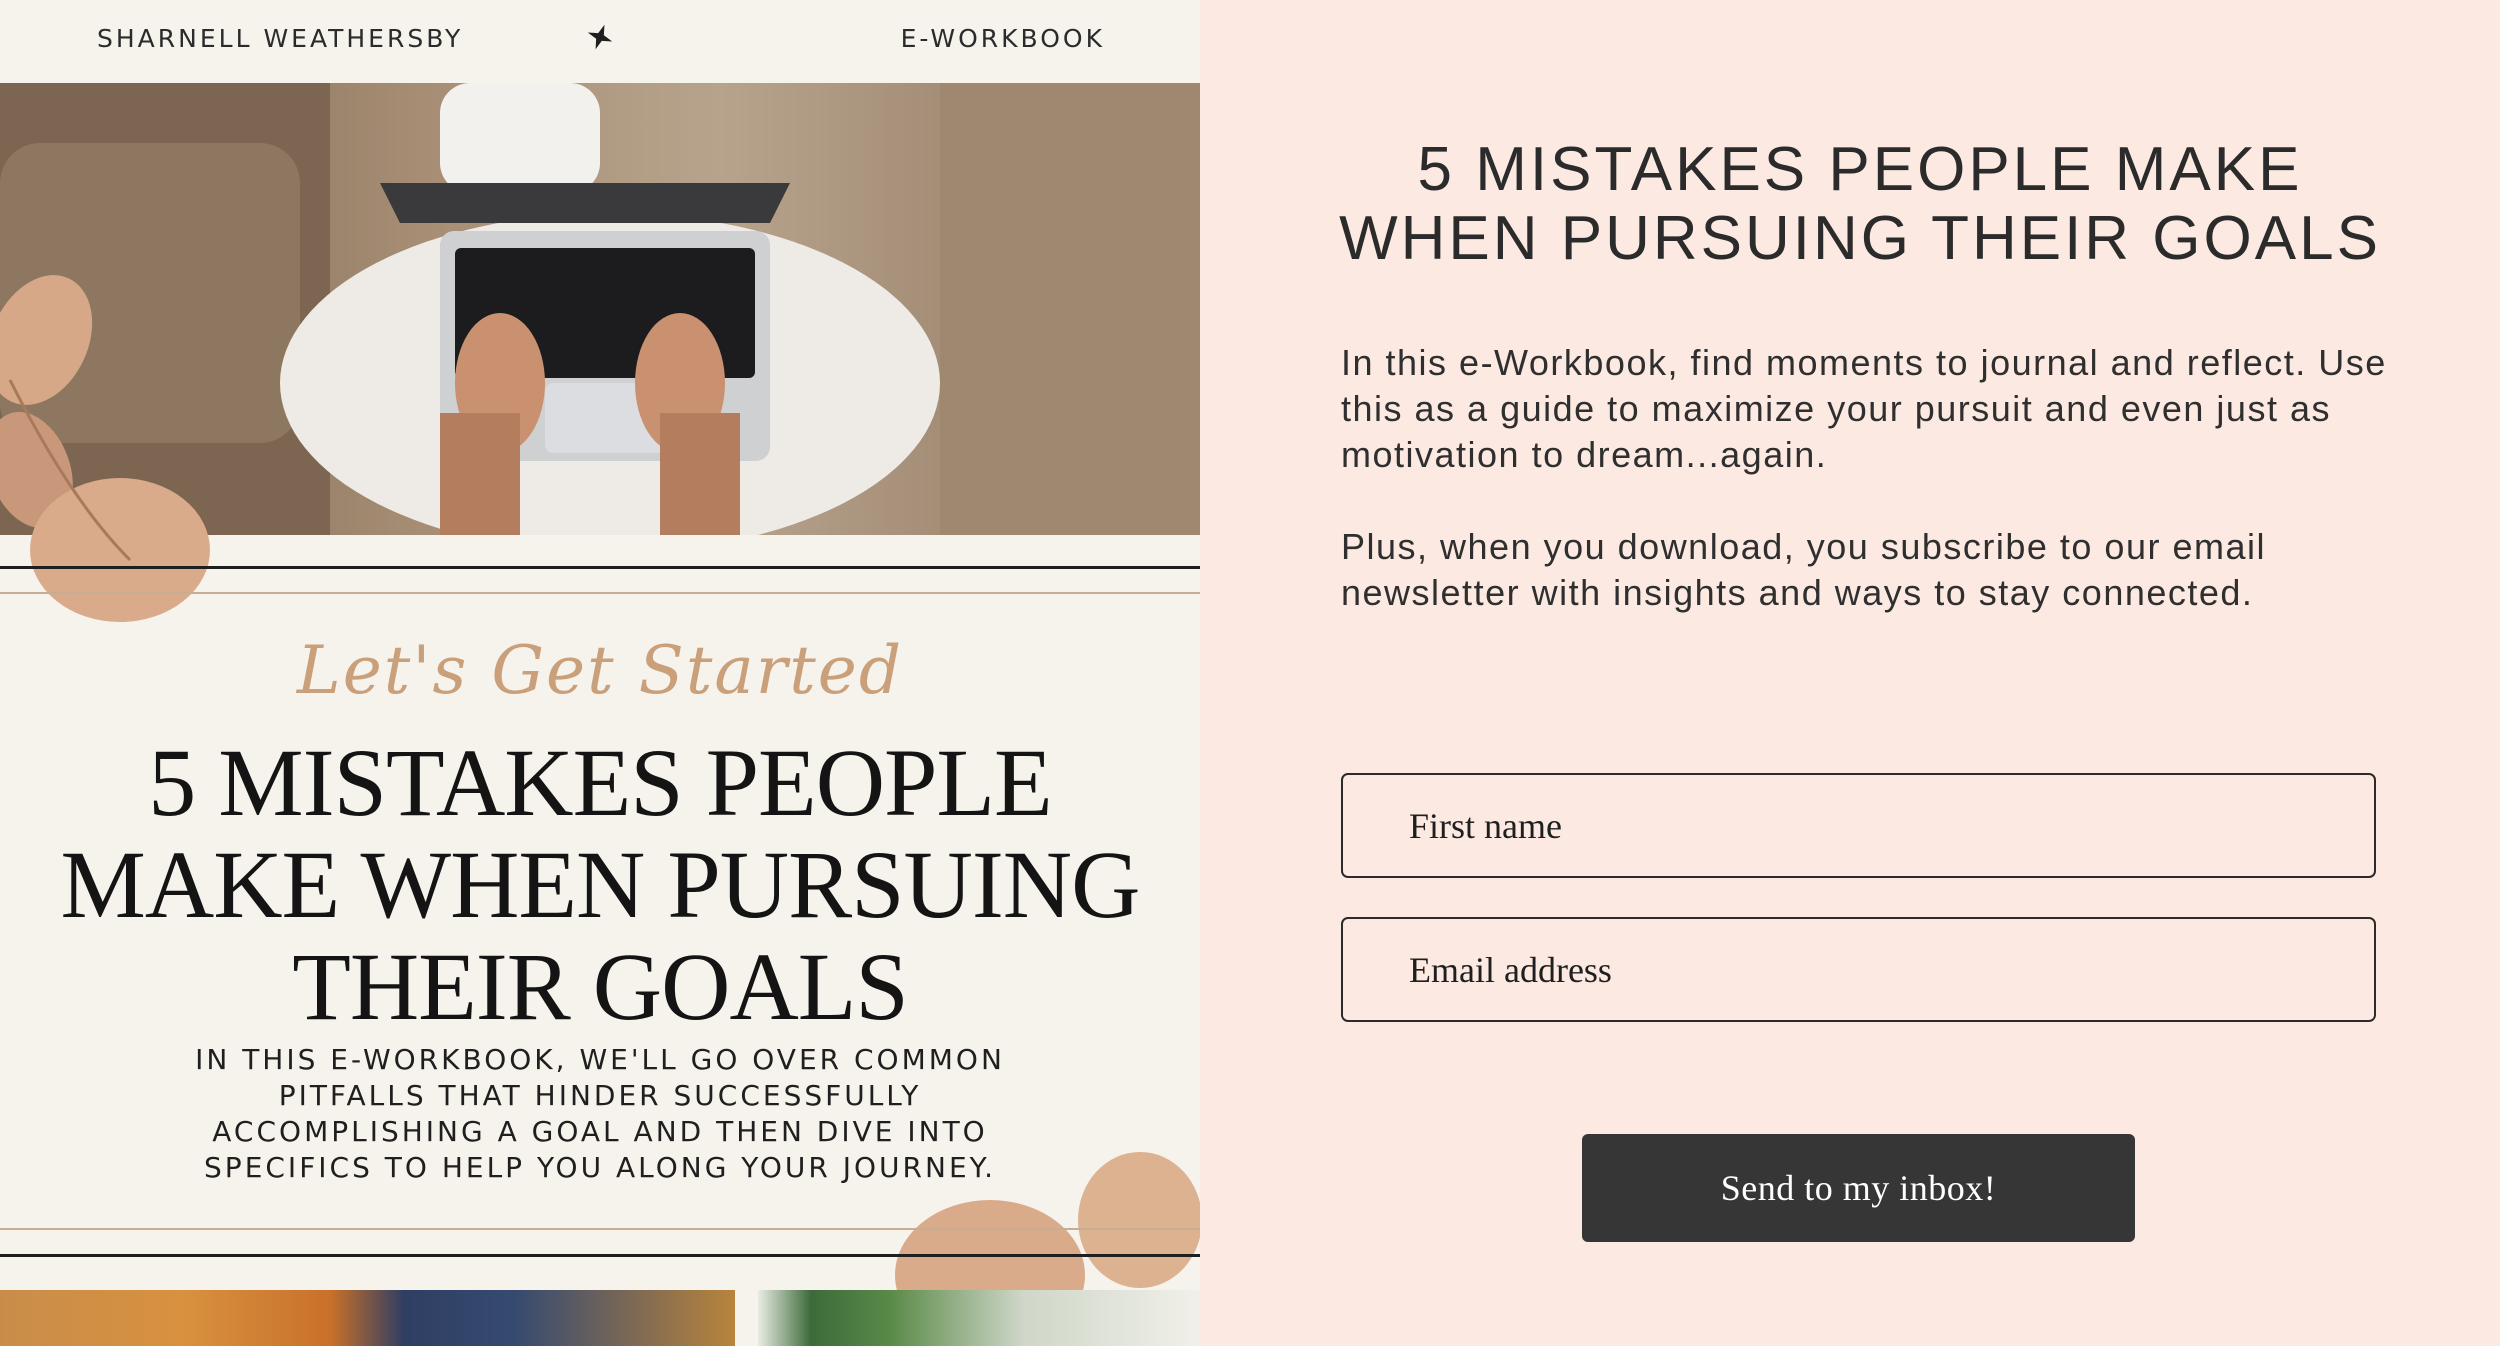 The width and height of the screenshot is (2500, 1346). I want to click on bottom-photo-people, so click(367, 1318).